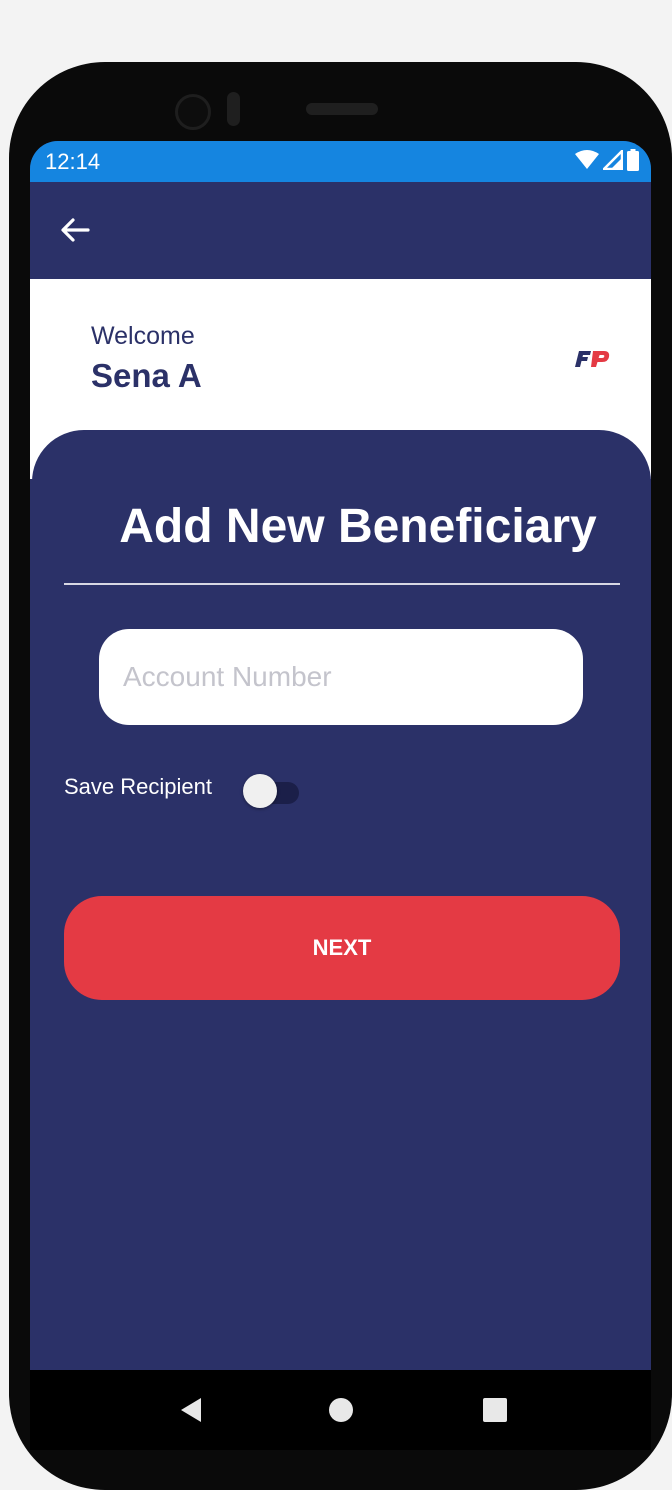 The height and width of the screenshot is (1490, 672). What do you see at coordinates (342, 584) in the screenshot?
I see `title-divider` at bounding box center [342, 584].